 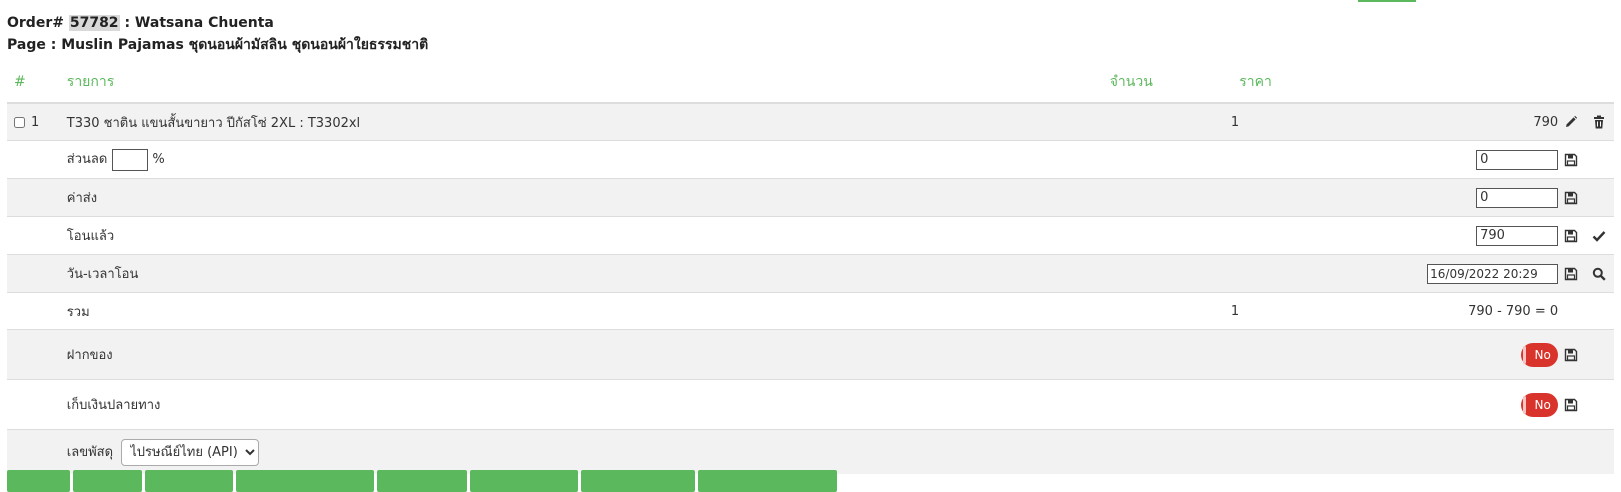 I want to click on transfer-datetime-input, so click(x=1493, y=273).